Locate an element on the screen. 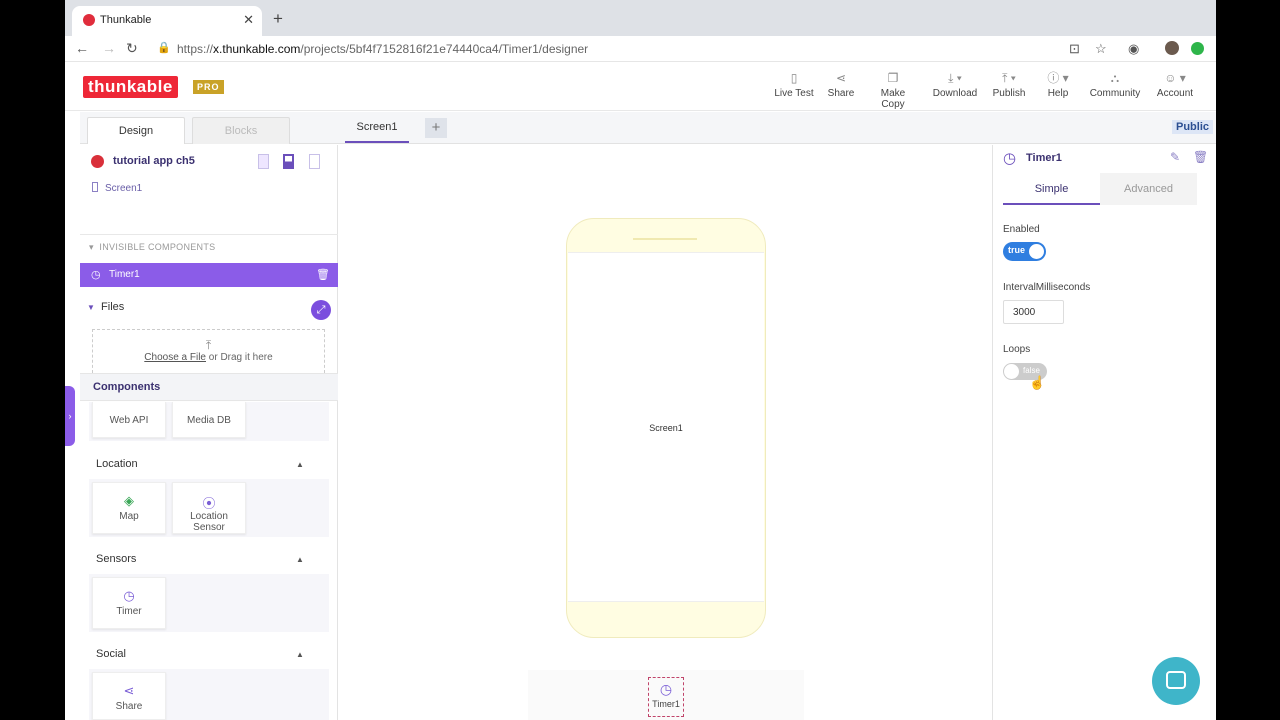 The image size is (1280, 720). close-tab-icon: ✕ is located at coordinates (248, 20).